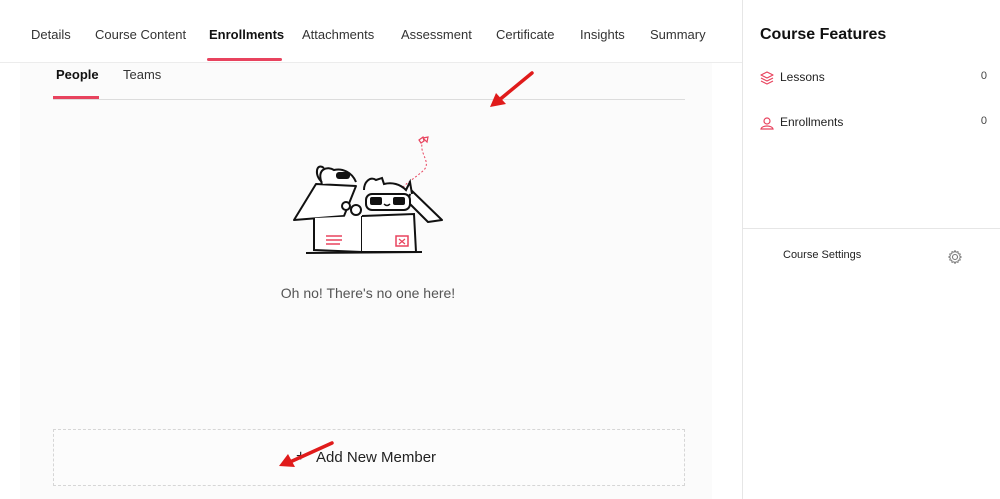 The width and height of the screenshot is (1000, 499). I want to click on add-new-member-button: + Add New Member, so click(369, 457).